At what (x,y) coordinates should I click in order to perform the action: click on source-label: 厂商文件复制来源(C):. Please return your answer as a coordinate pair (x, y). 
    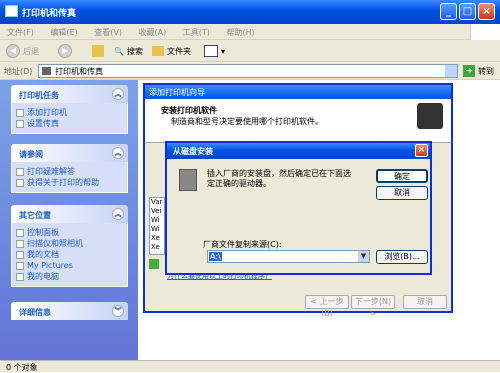
    Looking at the image, I should click on (242, 244).